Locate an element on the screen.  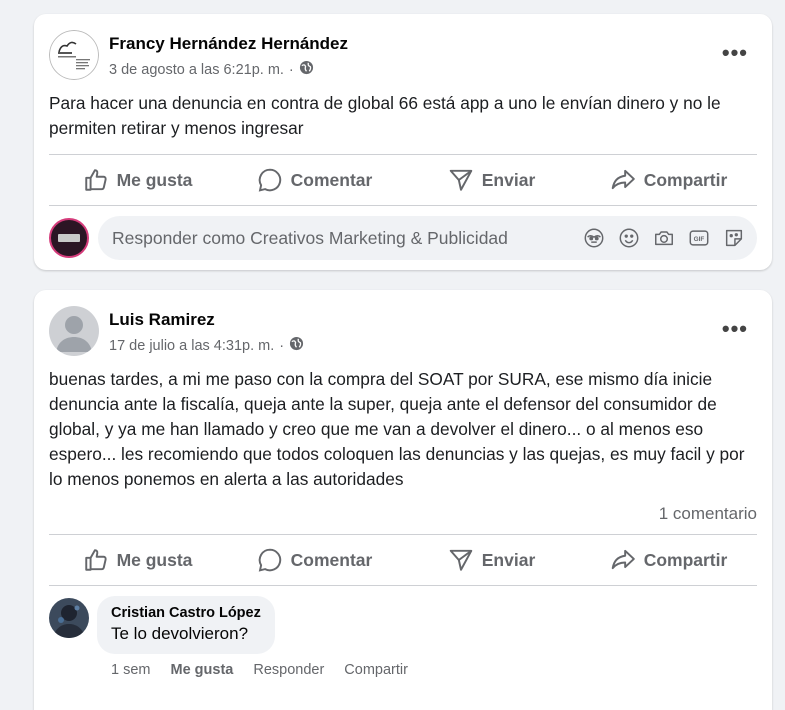
reply-box: GIF is located at coordinates (427, 238).